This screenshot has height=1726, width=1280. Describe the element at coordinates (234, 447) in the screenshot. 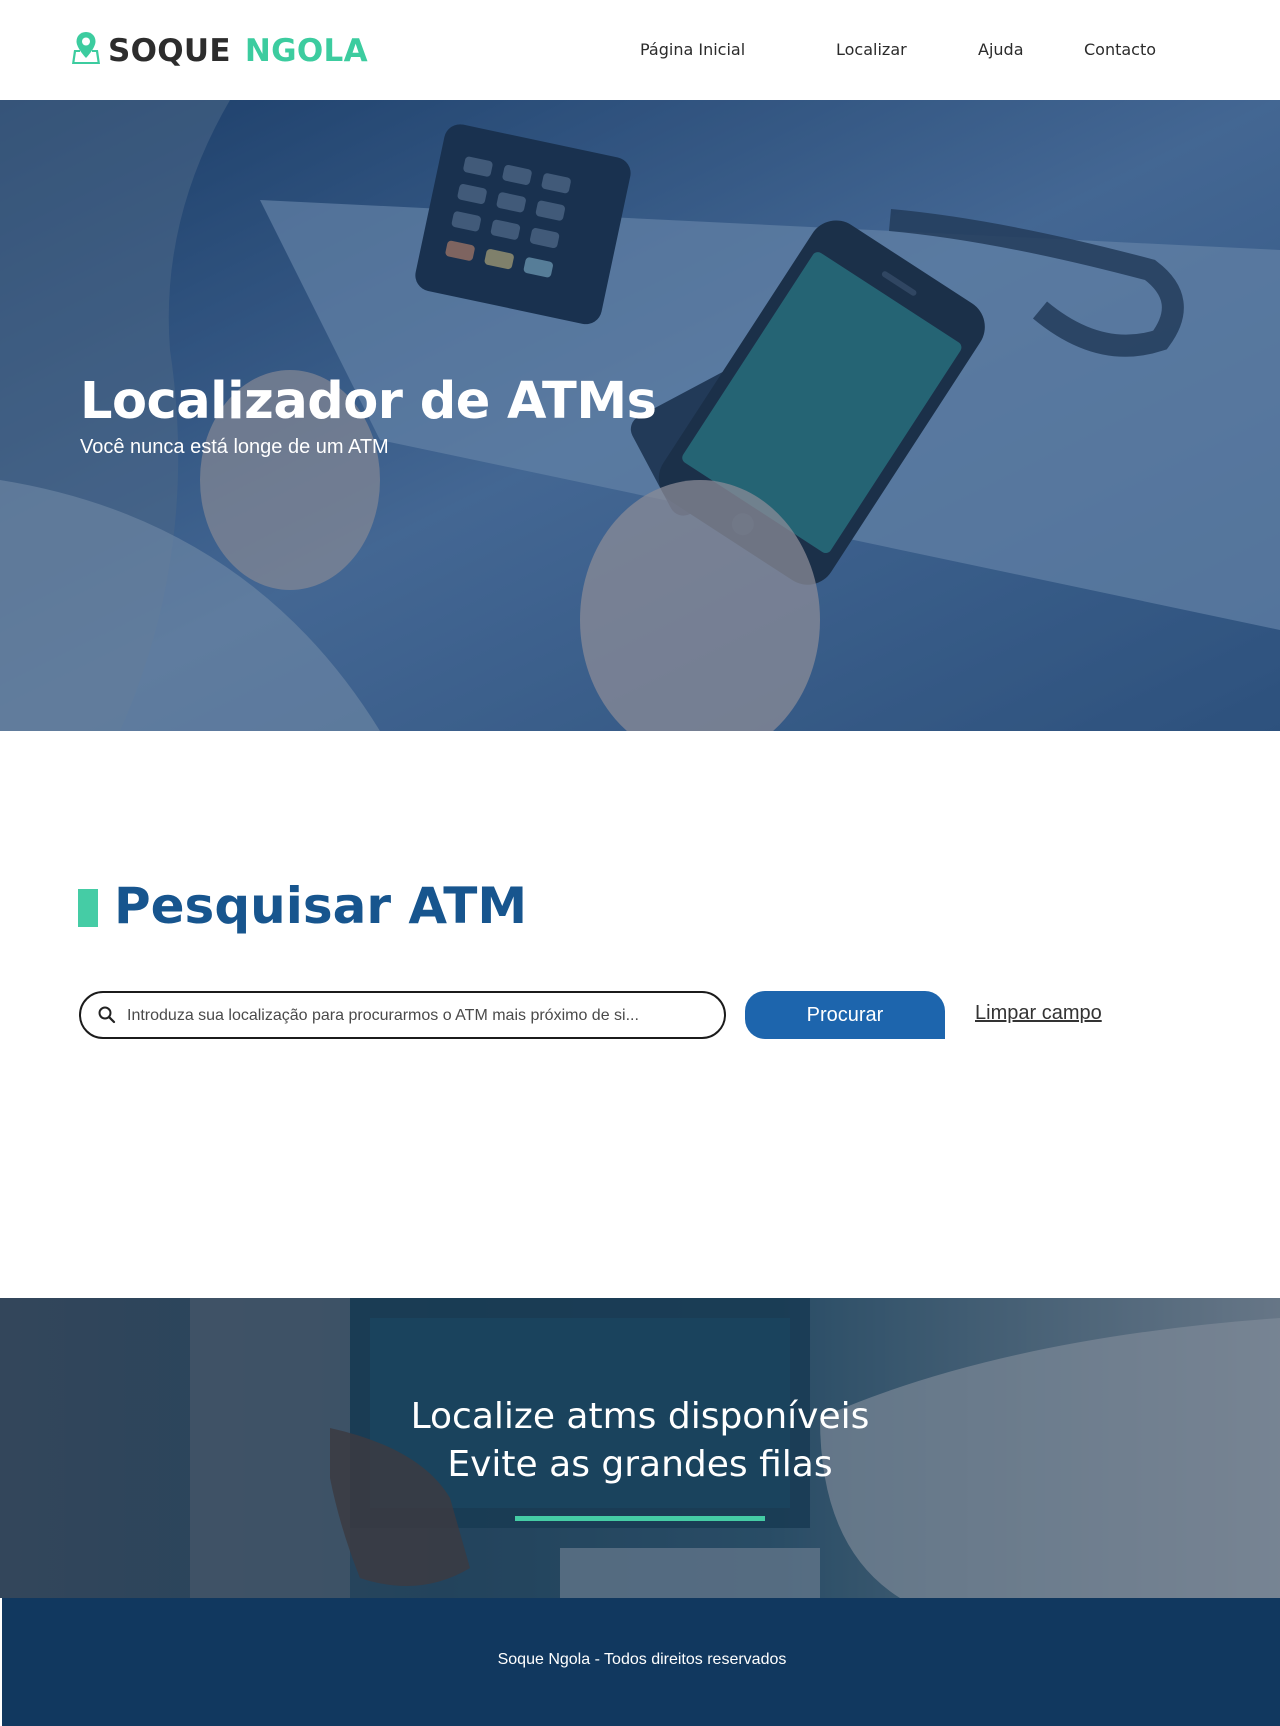

I see `hero-subtitle: Você nunca está longe de um ATM` at that location.